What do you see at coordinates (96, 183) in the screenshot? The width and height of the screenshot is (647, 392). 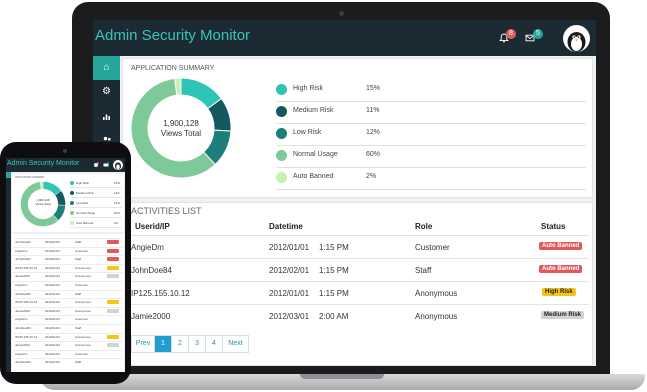 I see `phone-legend-item: High Risk 15%` at bounding box center [96, 183].